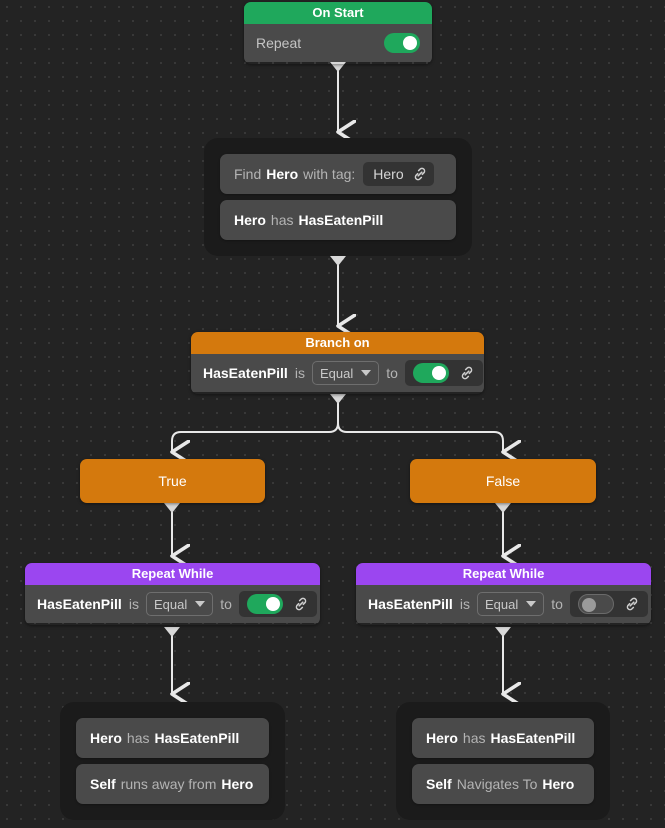  Describe the element at coordinates (168, 784) in the screenshot. I see `true-row2-verb: runs away from` at that location.